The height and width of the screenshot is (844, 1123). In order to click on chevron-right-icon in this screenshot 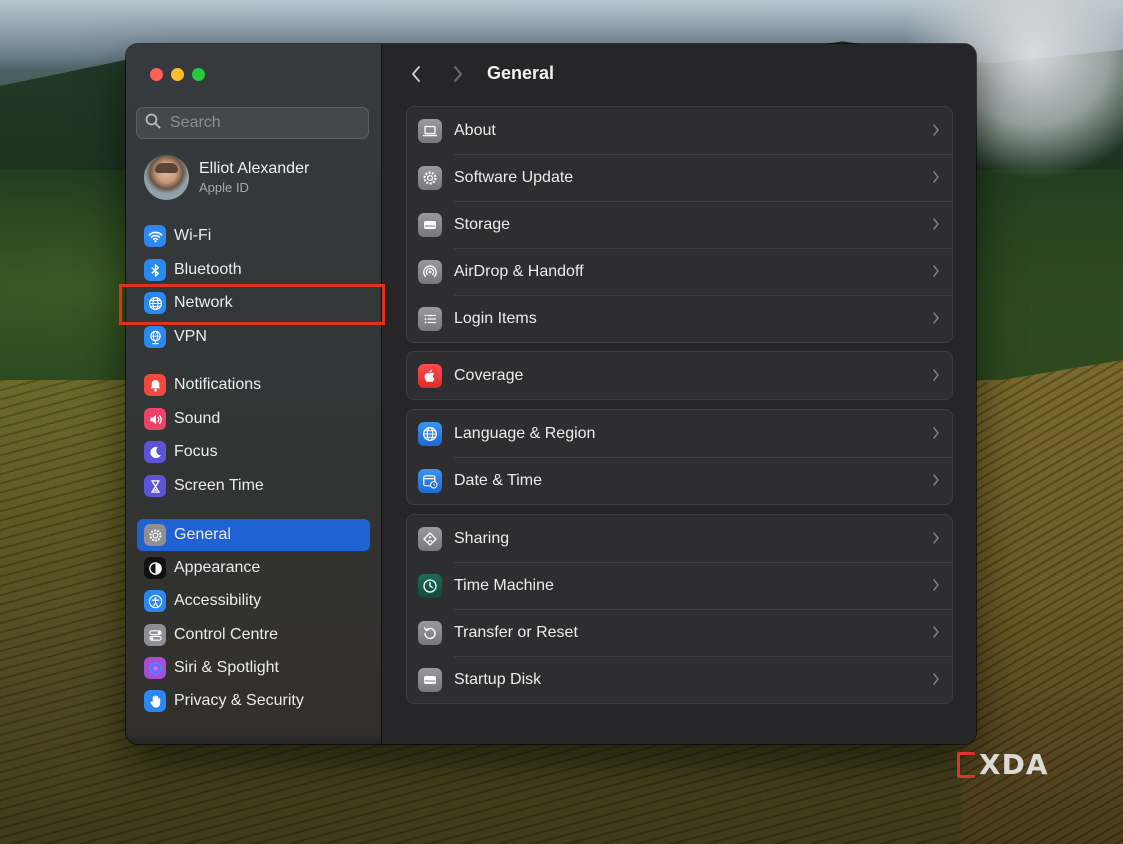, I will do `click(458, 74)`.